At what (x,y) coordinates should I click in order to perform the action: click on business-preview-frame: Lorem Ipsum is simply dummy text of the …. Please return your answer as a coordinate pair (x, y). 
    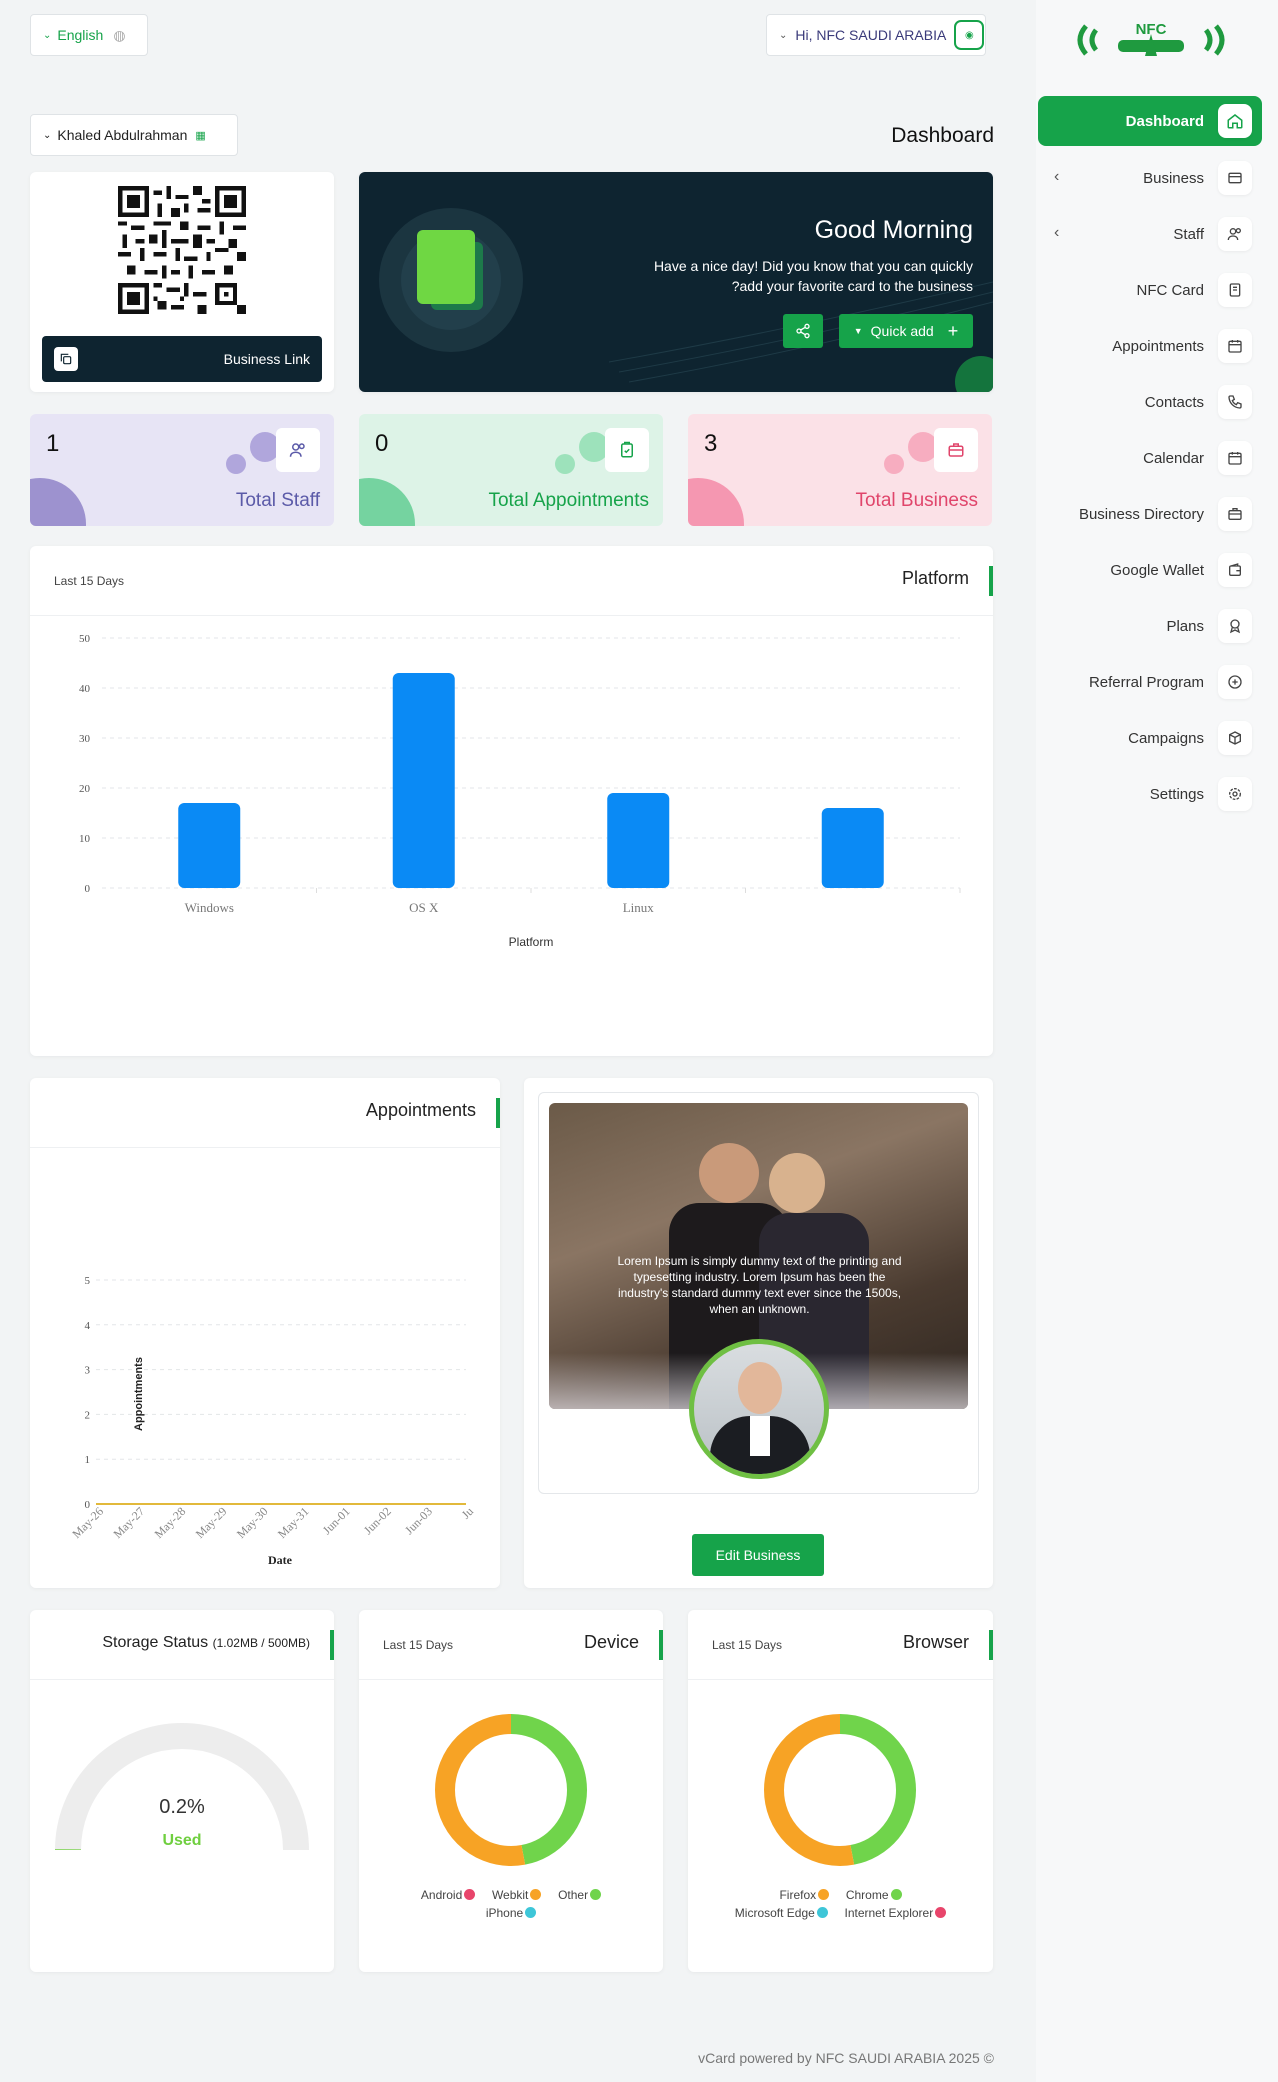
    Looking at the image, I should click on (758, 1293).